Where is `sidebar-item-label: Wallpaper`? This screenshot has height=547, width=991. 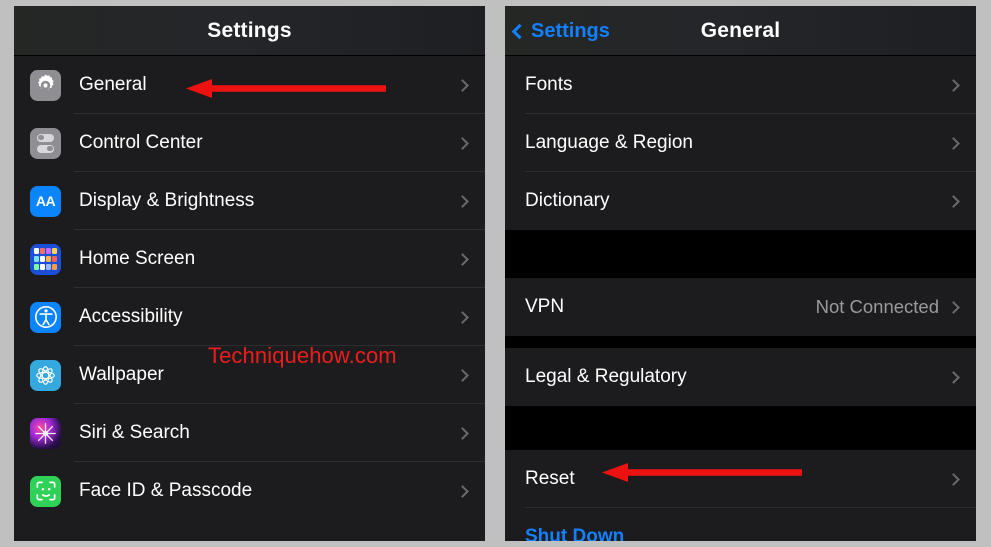
sidebar-item-label: Wallpaper is located at coordinates (121, 374).